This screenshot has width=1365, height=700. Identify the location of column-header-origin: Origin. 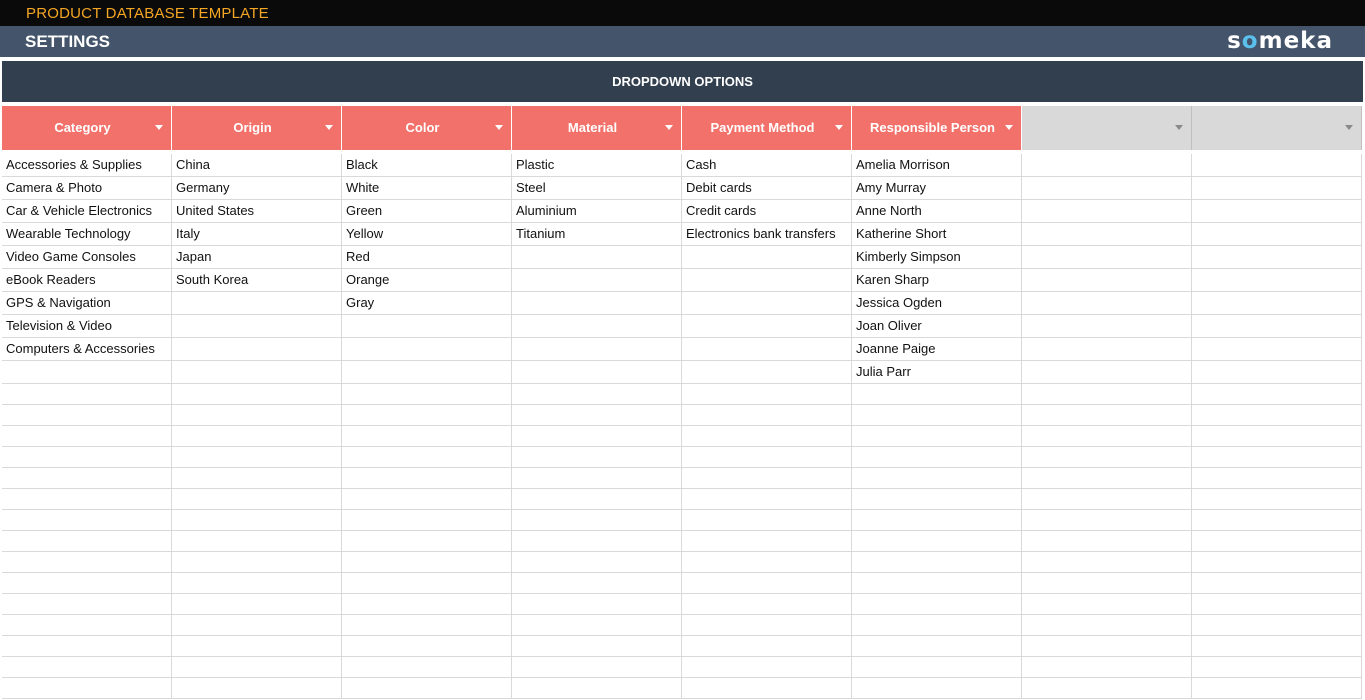
(257, 128).